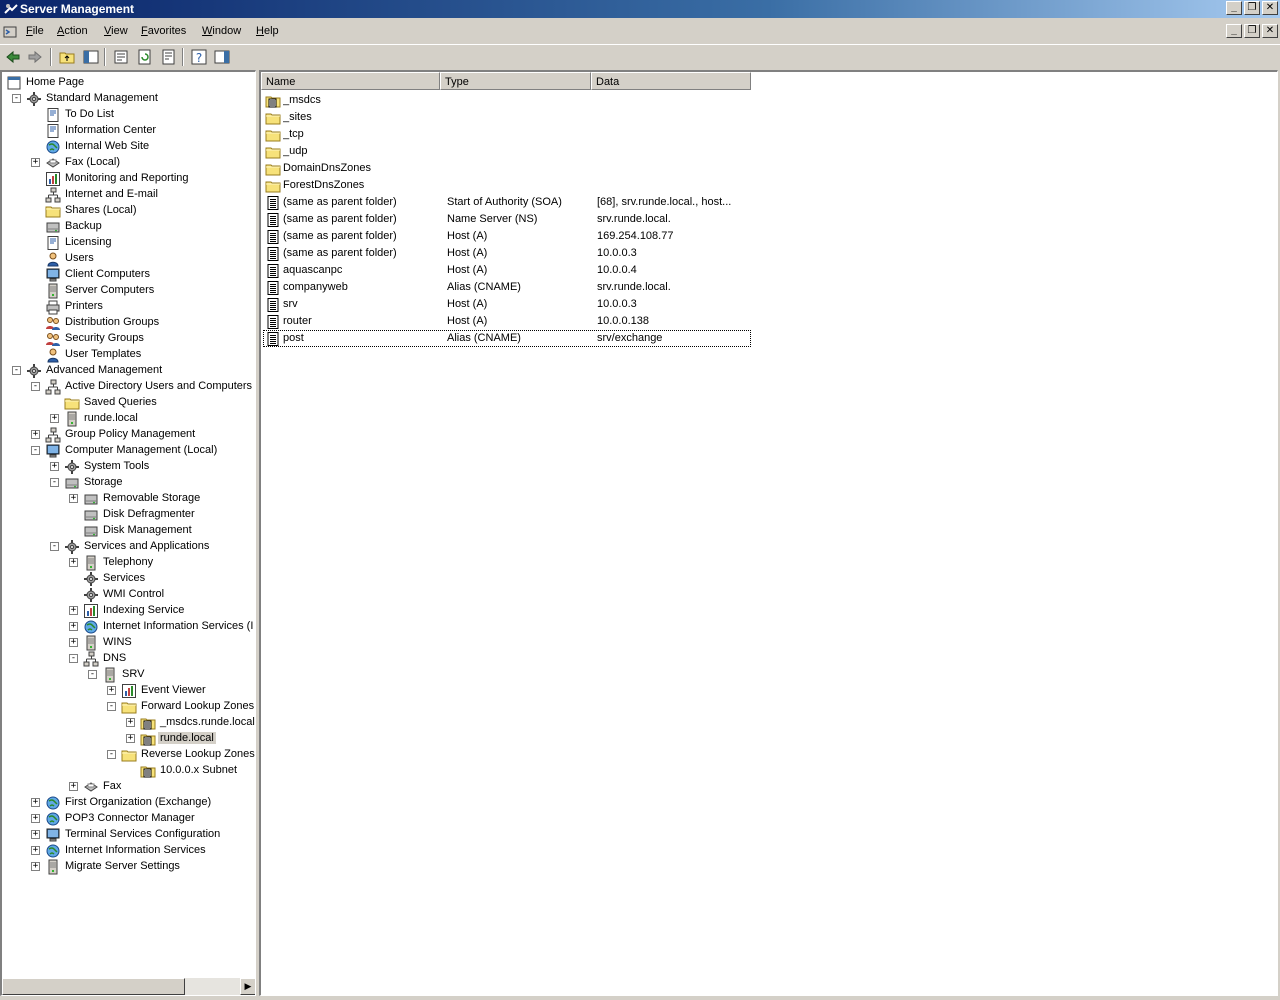 Image resolution: width=1280 pixels, height=1000 pixels. What do you see at coordinates (128, 611) in the screenshot?
I see `tree-item-indexing-service: + Indexing Service` at bounding box center [128, 611].